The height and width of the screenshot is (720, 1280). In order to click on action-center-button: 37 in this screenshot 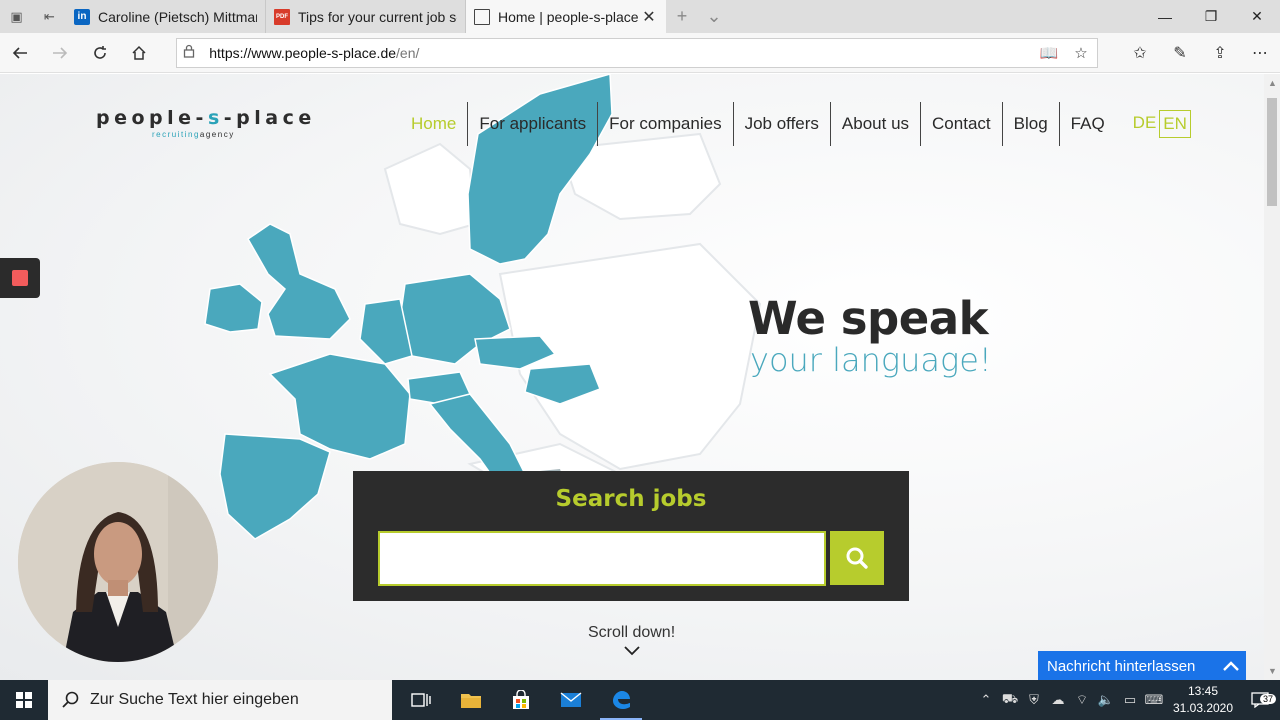, I will do `click(1260, 700)`.